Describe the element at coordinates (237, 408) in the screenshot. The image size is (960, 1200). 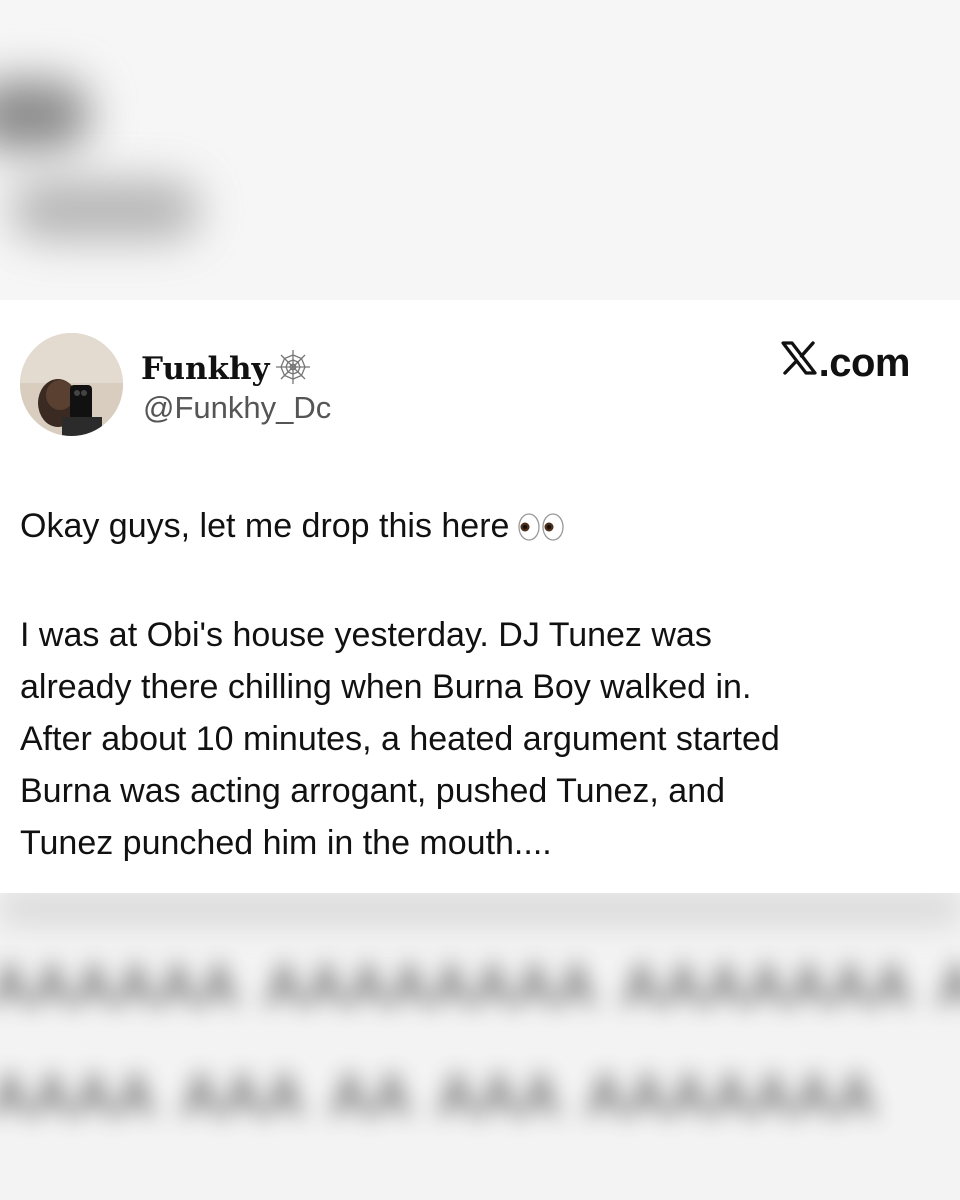
I see `author-handle: @Funkhy_Dc` at that location.